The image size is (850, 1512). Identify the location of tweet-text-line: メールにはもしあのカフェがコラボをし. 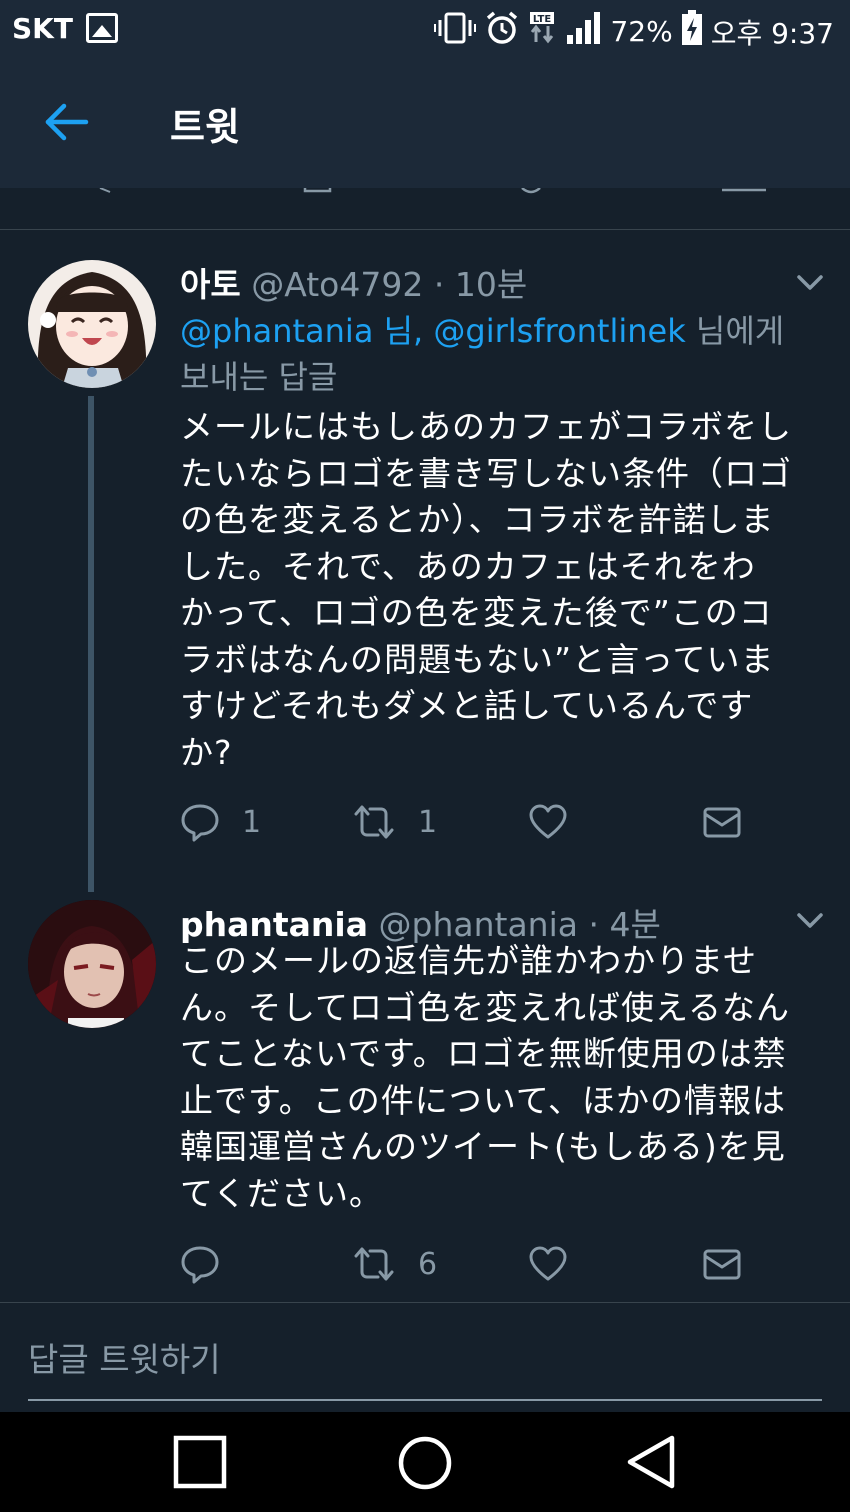
(486, 426).